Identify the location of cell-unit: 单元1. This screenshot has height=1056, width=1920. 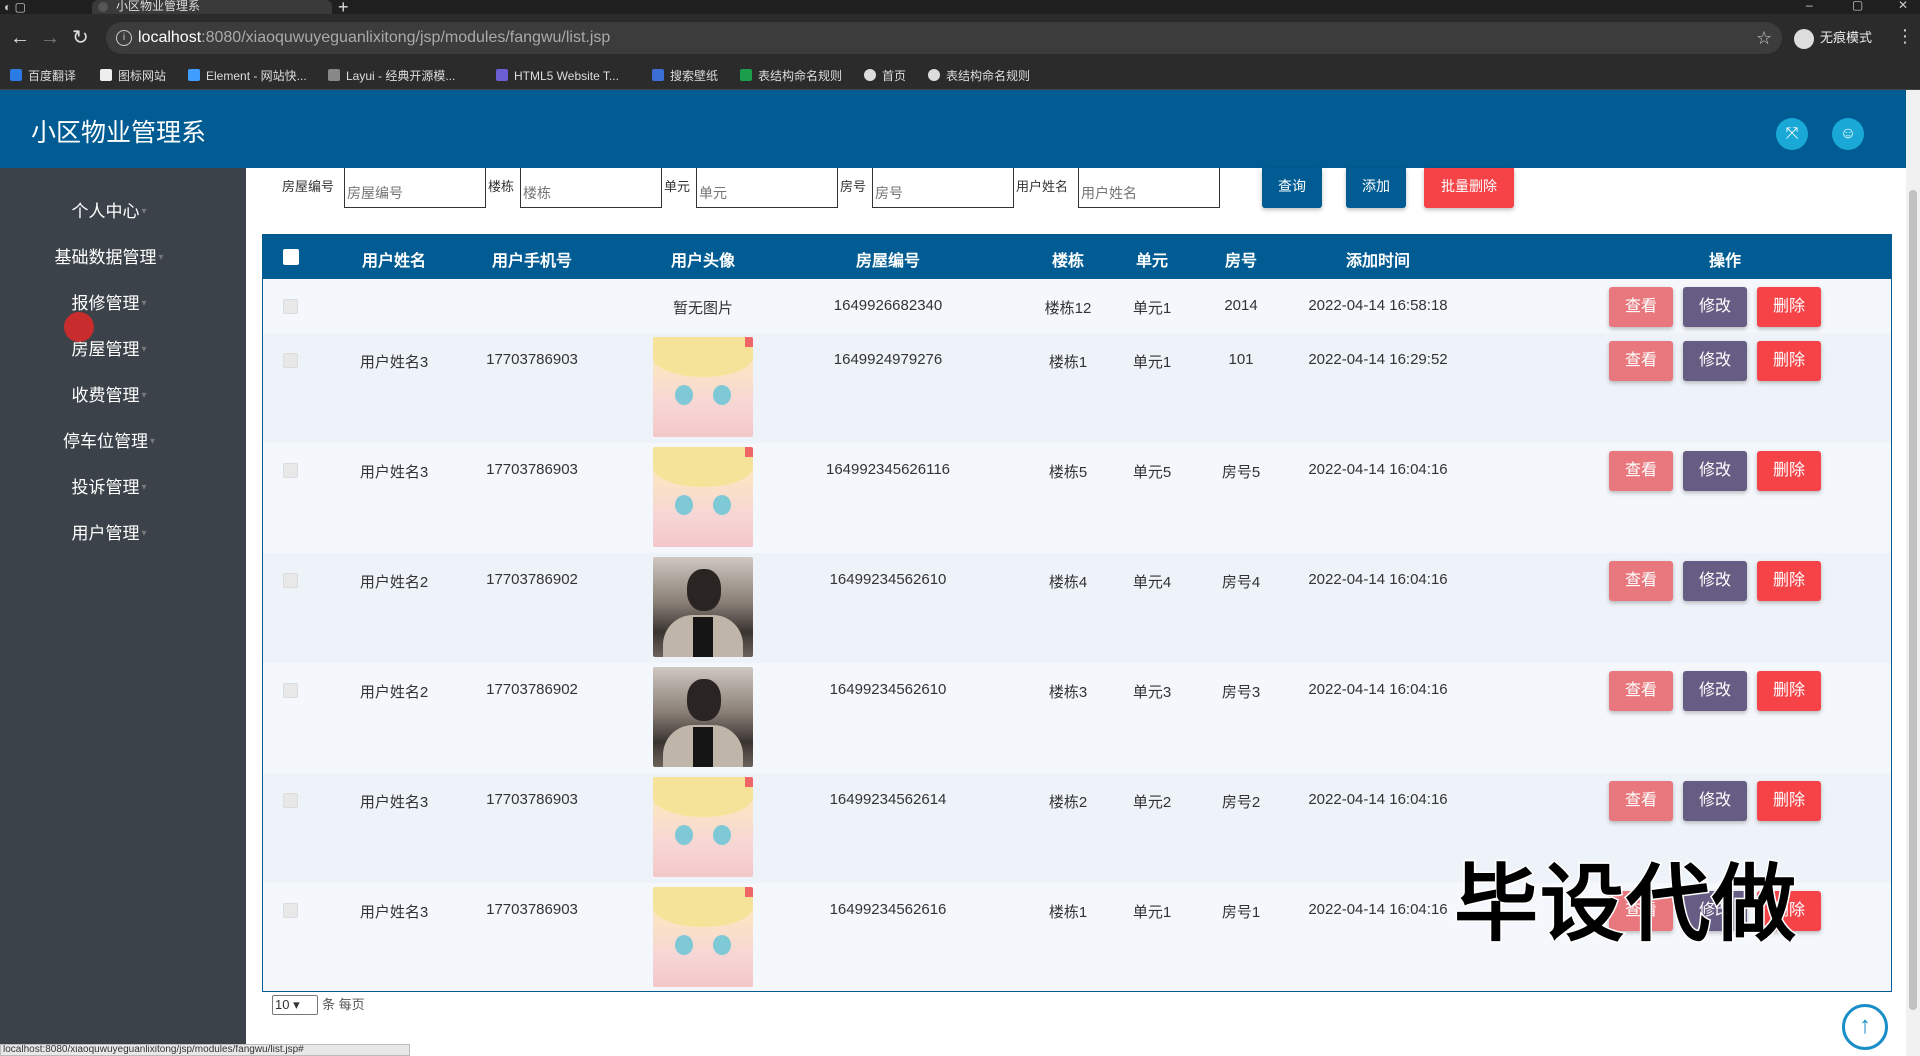
(1152, 912).